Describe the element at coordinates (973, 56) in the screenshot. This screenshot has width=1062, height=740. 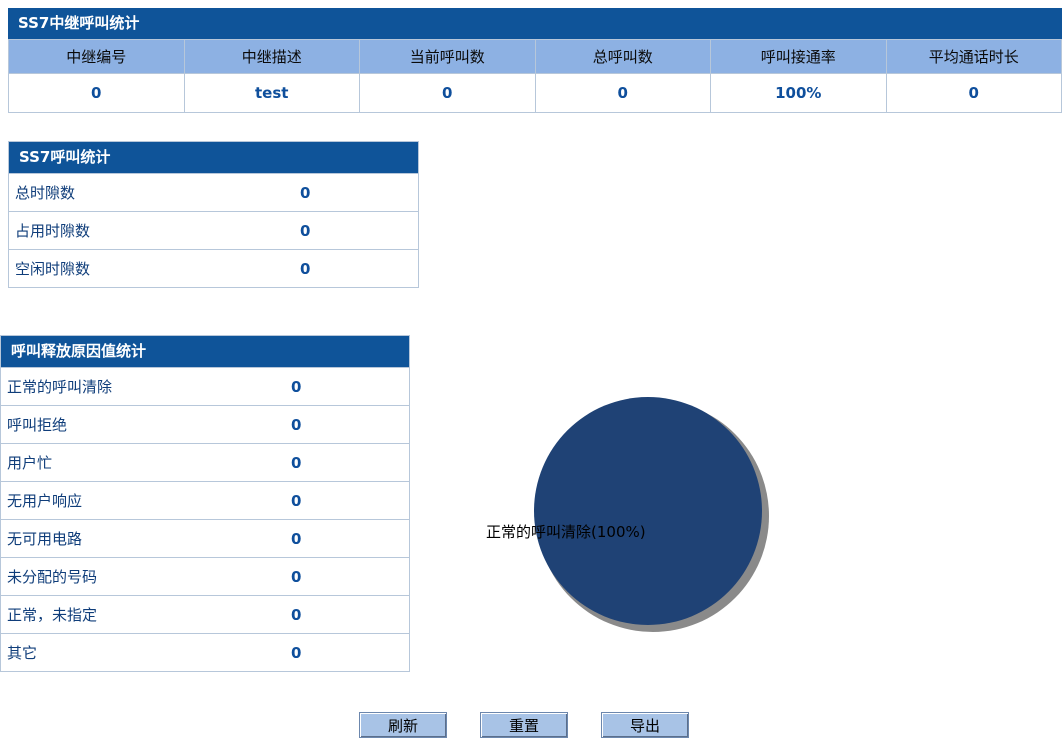
I see `header-avg-duration: 平均通话时长` at that location.